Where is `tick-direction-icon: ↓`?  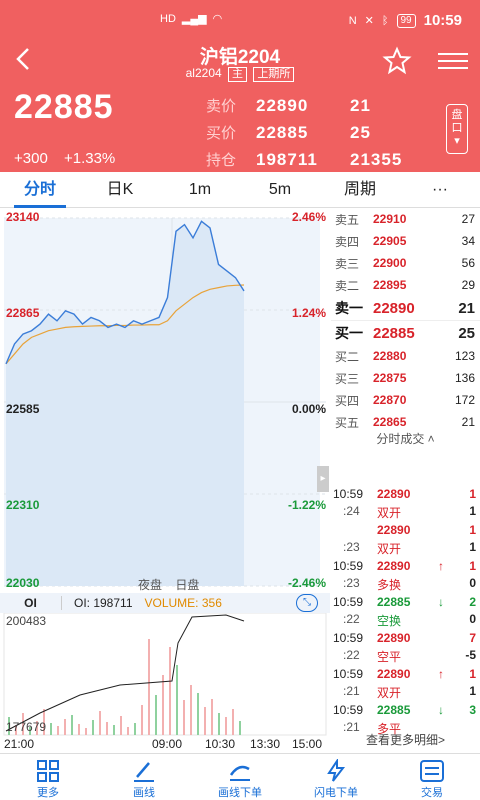
tick-direction-icon: ↓ is located at coordinates (441, 602).